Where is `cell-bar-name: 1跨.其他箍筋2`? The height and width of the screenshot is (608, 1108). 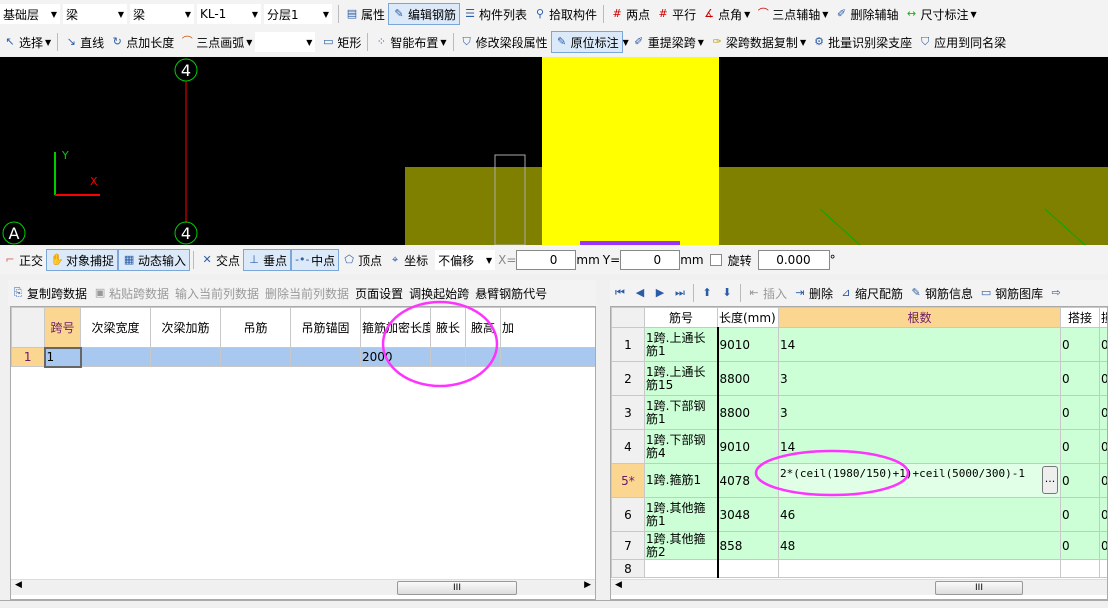
cell-bar-name: 1跨.其他箍筋2 is located at coordinates (681, 545).